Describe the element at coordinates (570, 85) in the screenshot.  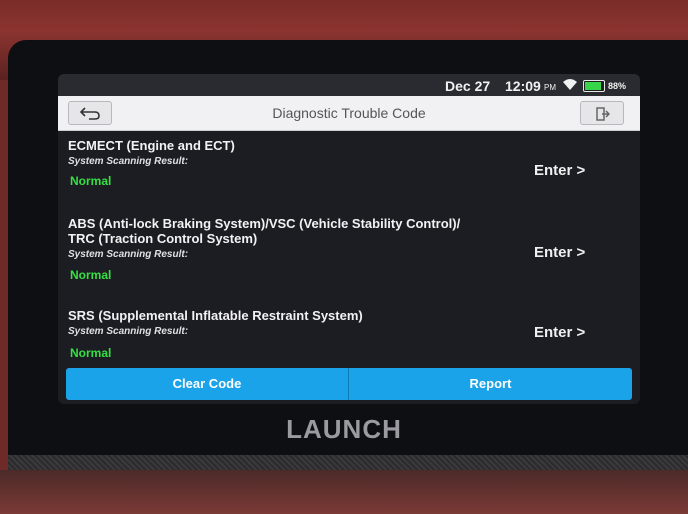
I see `wifi-icon` at that location.